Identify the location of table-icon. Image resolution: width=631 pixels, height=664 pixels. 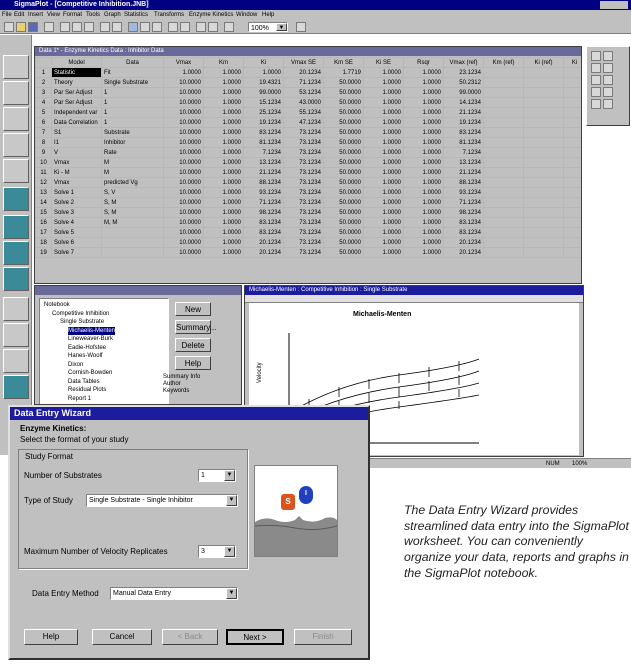
(157, 27).